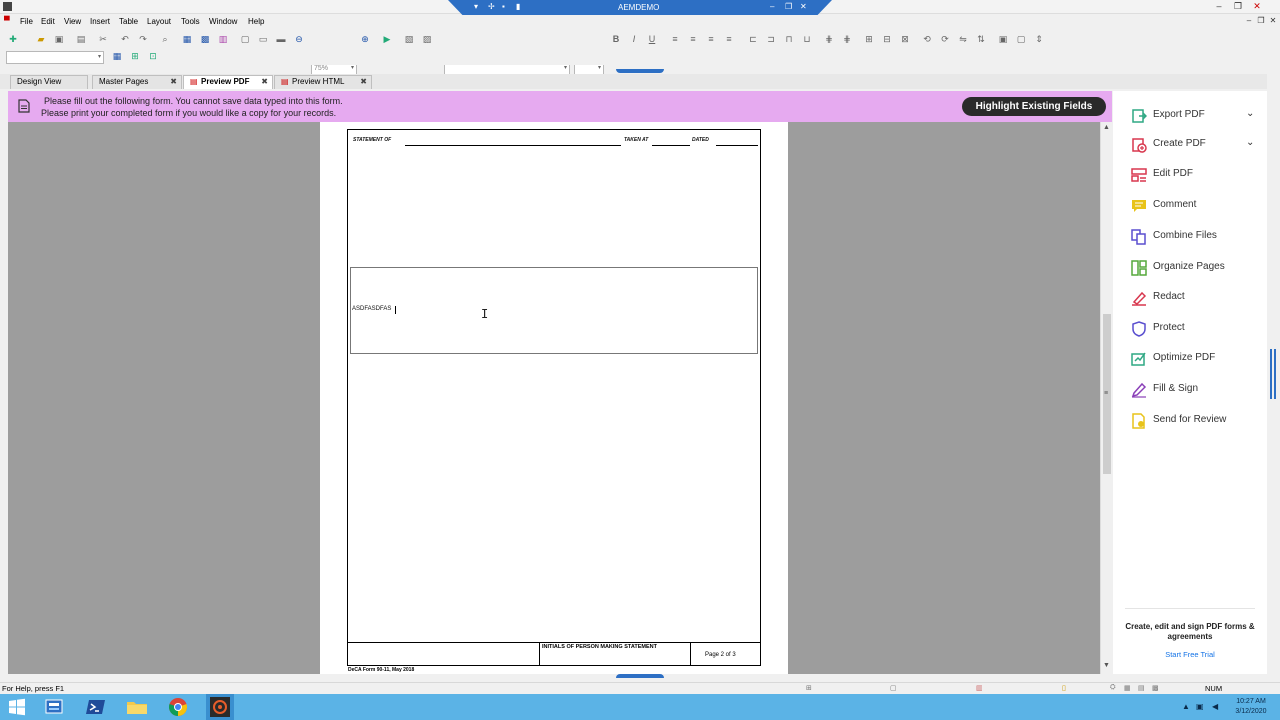 The image size is (1280, 720). What do you see at coordinates (387, 39) in the screenshot?
I see `insert-field-icon: ▶` at bounding box center [387, 39].